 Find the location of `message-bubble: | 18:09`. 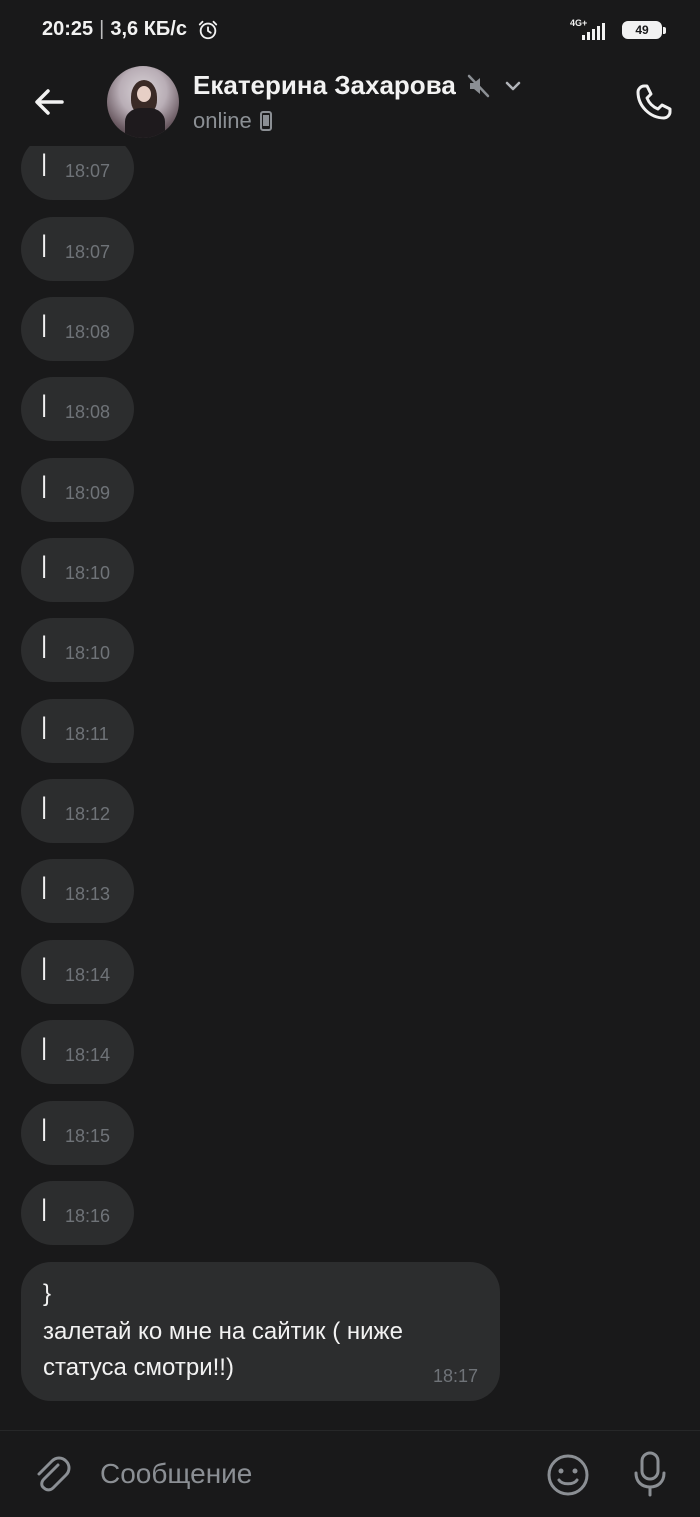

message-bubble: | 18:09 is located at coordinates (77, 490).